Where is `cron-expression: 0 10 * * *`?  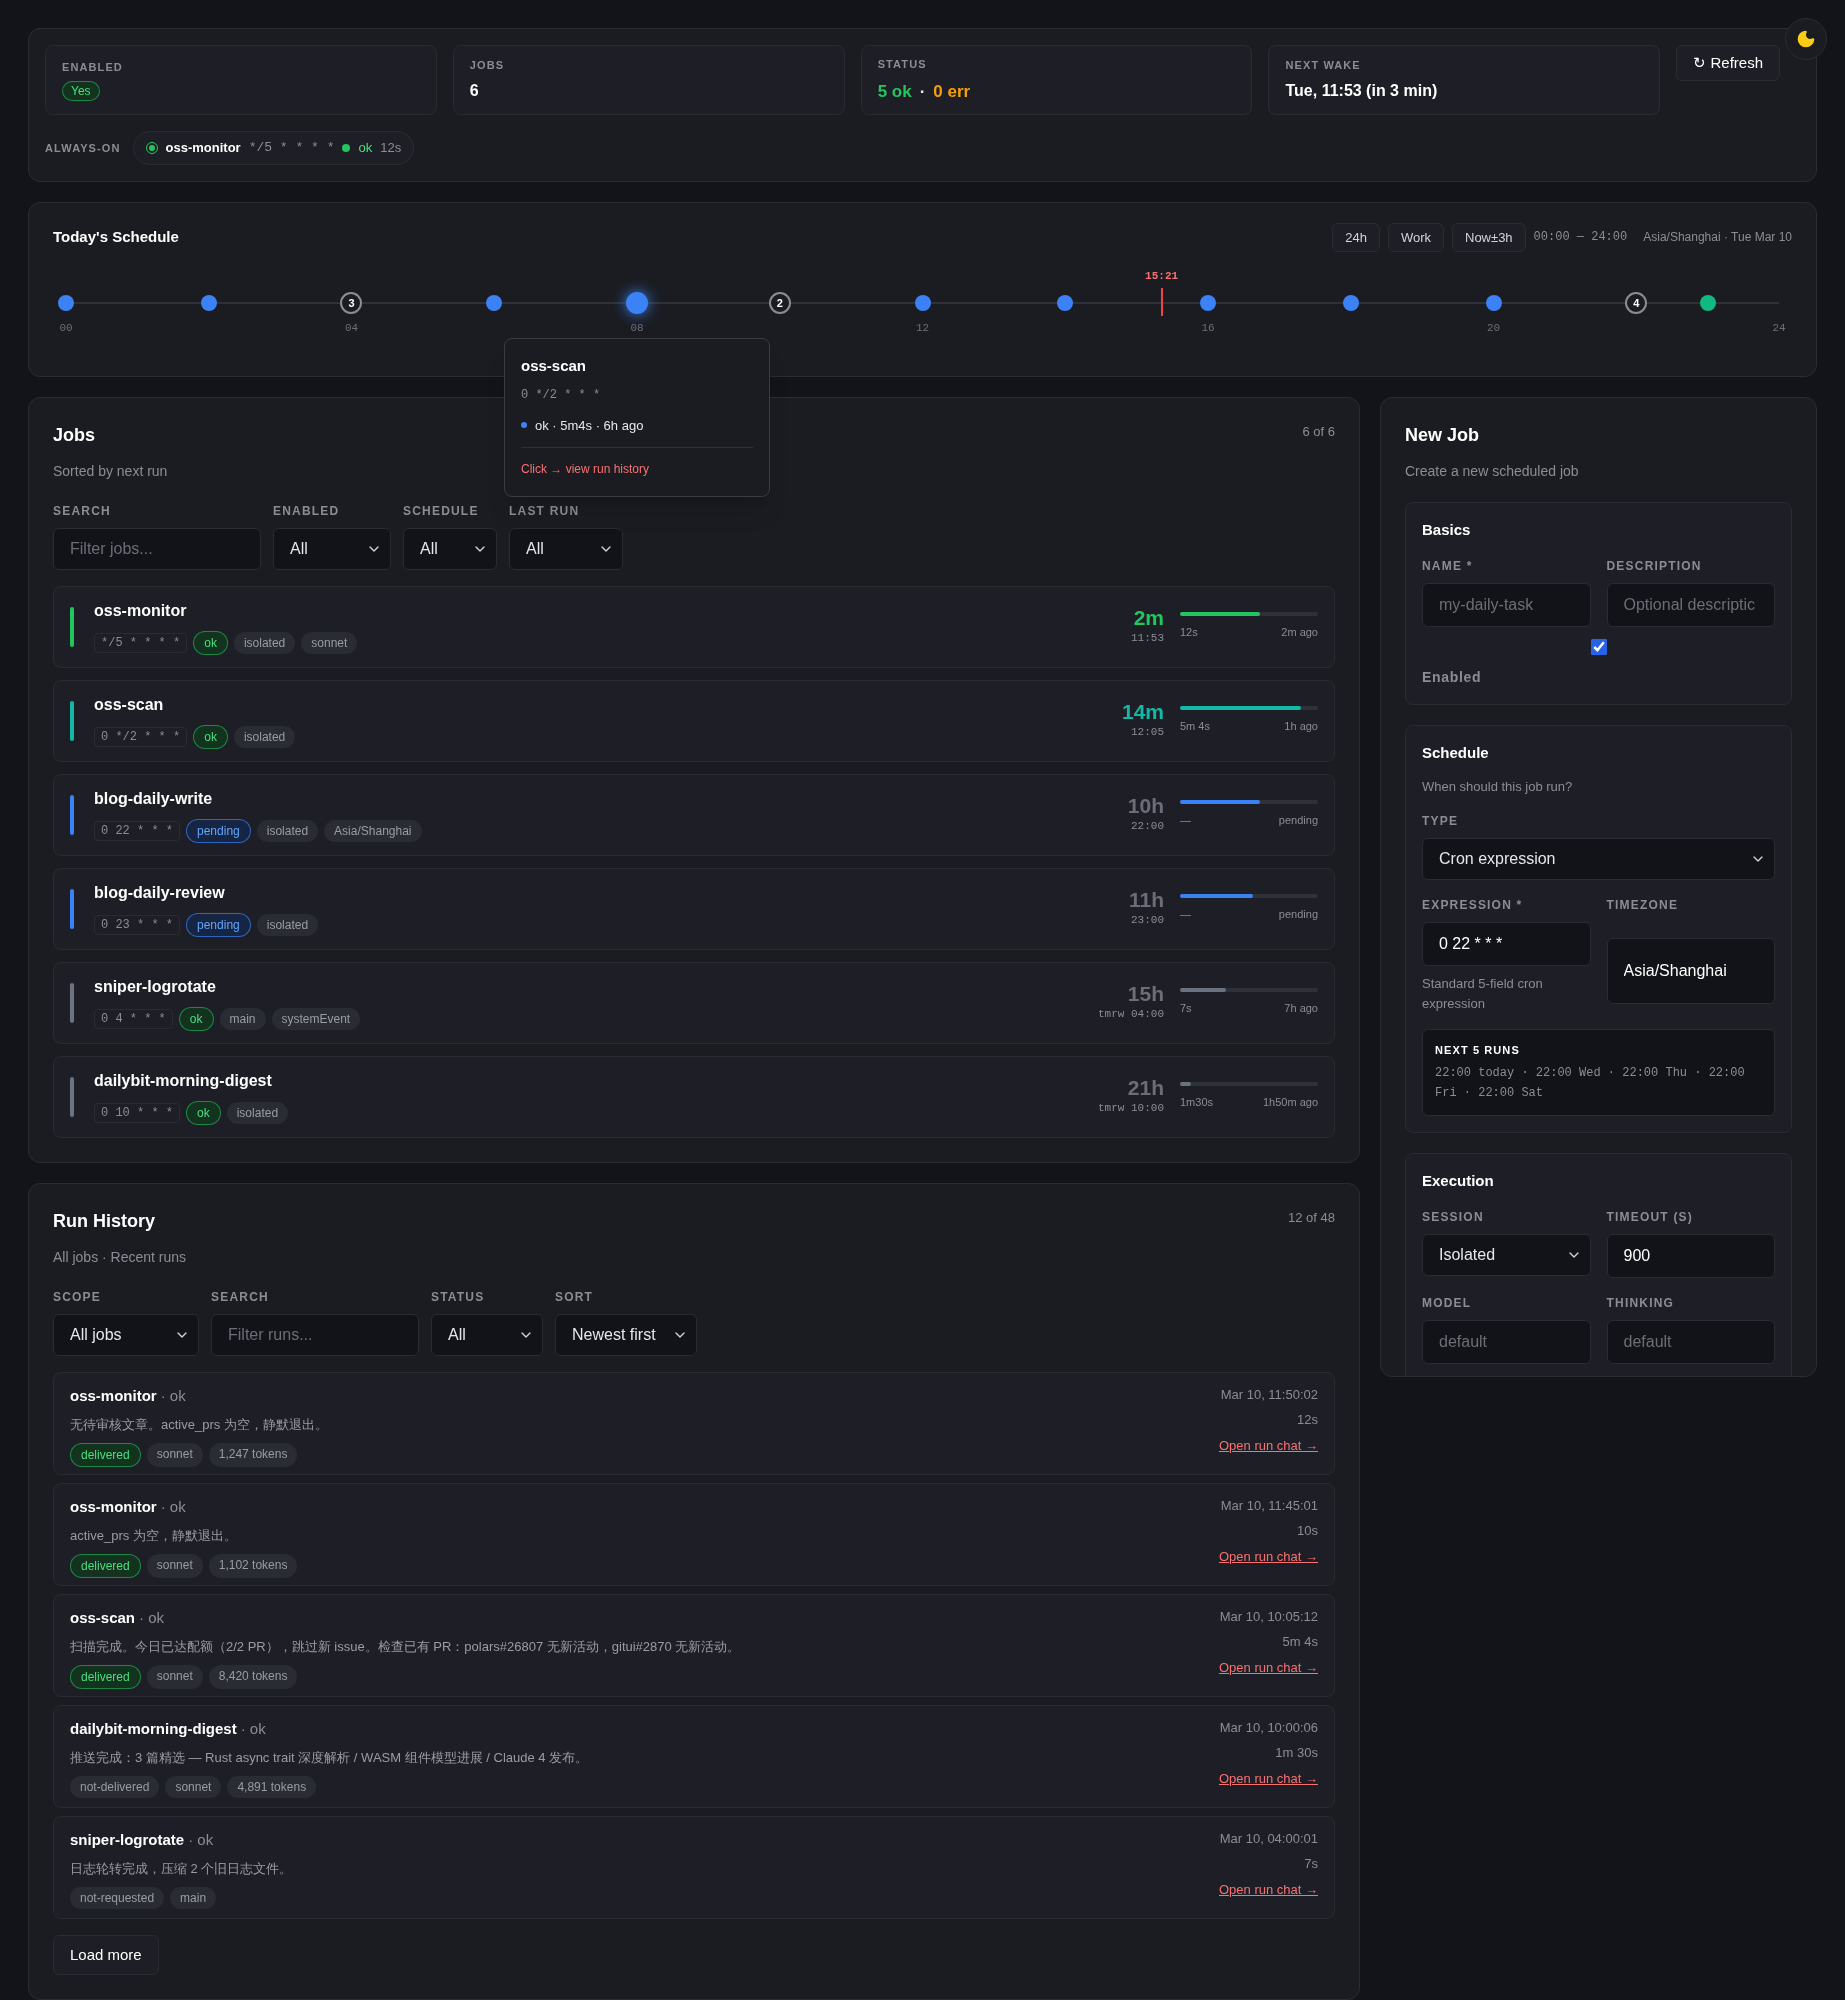 cron-expression: 0 10 * * * is located at coordinates (137, 1112).